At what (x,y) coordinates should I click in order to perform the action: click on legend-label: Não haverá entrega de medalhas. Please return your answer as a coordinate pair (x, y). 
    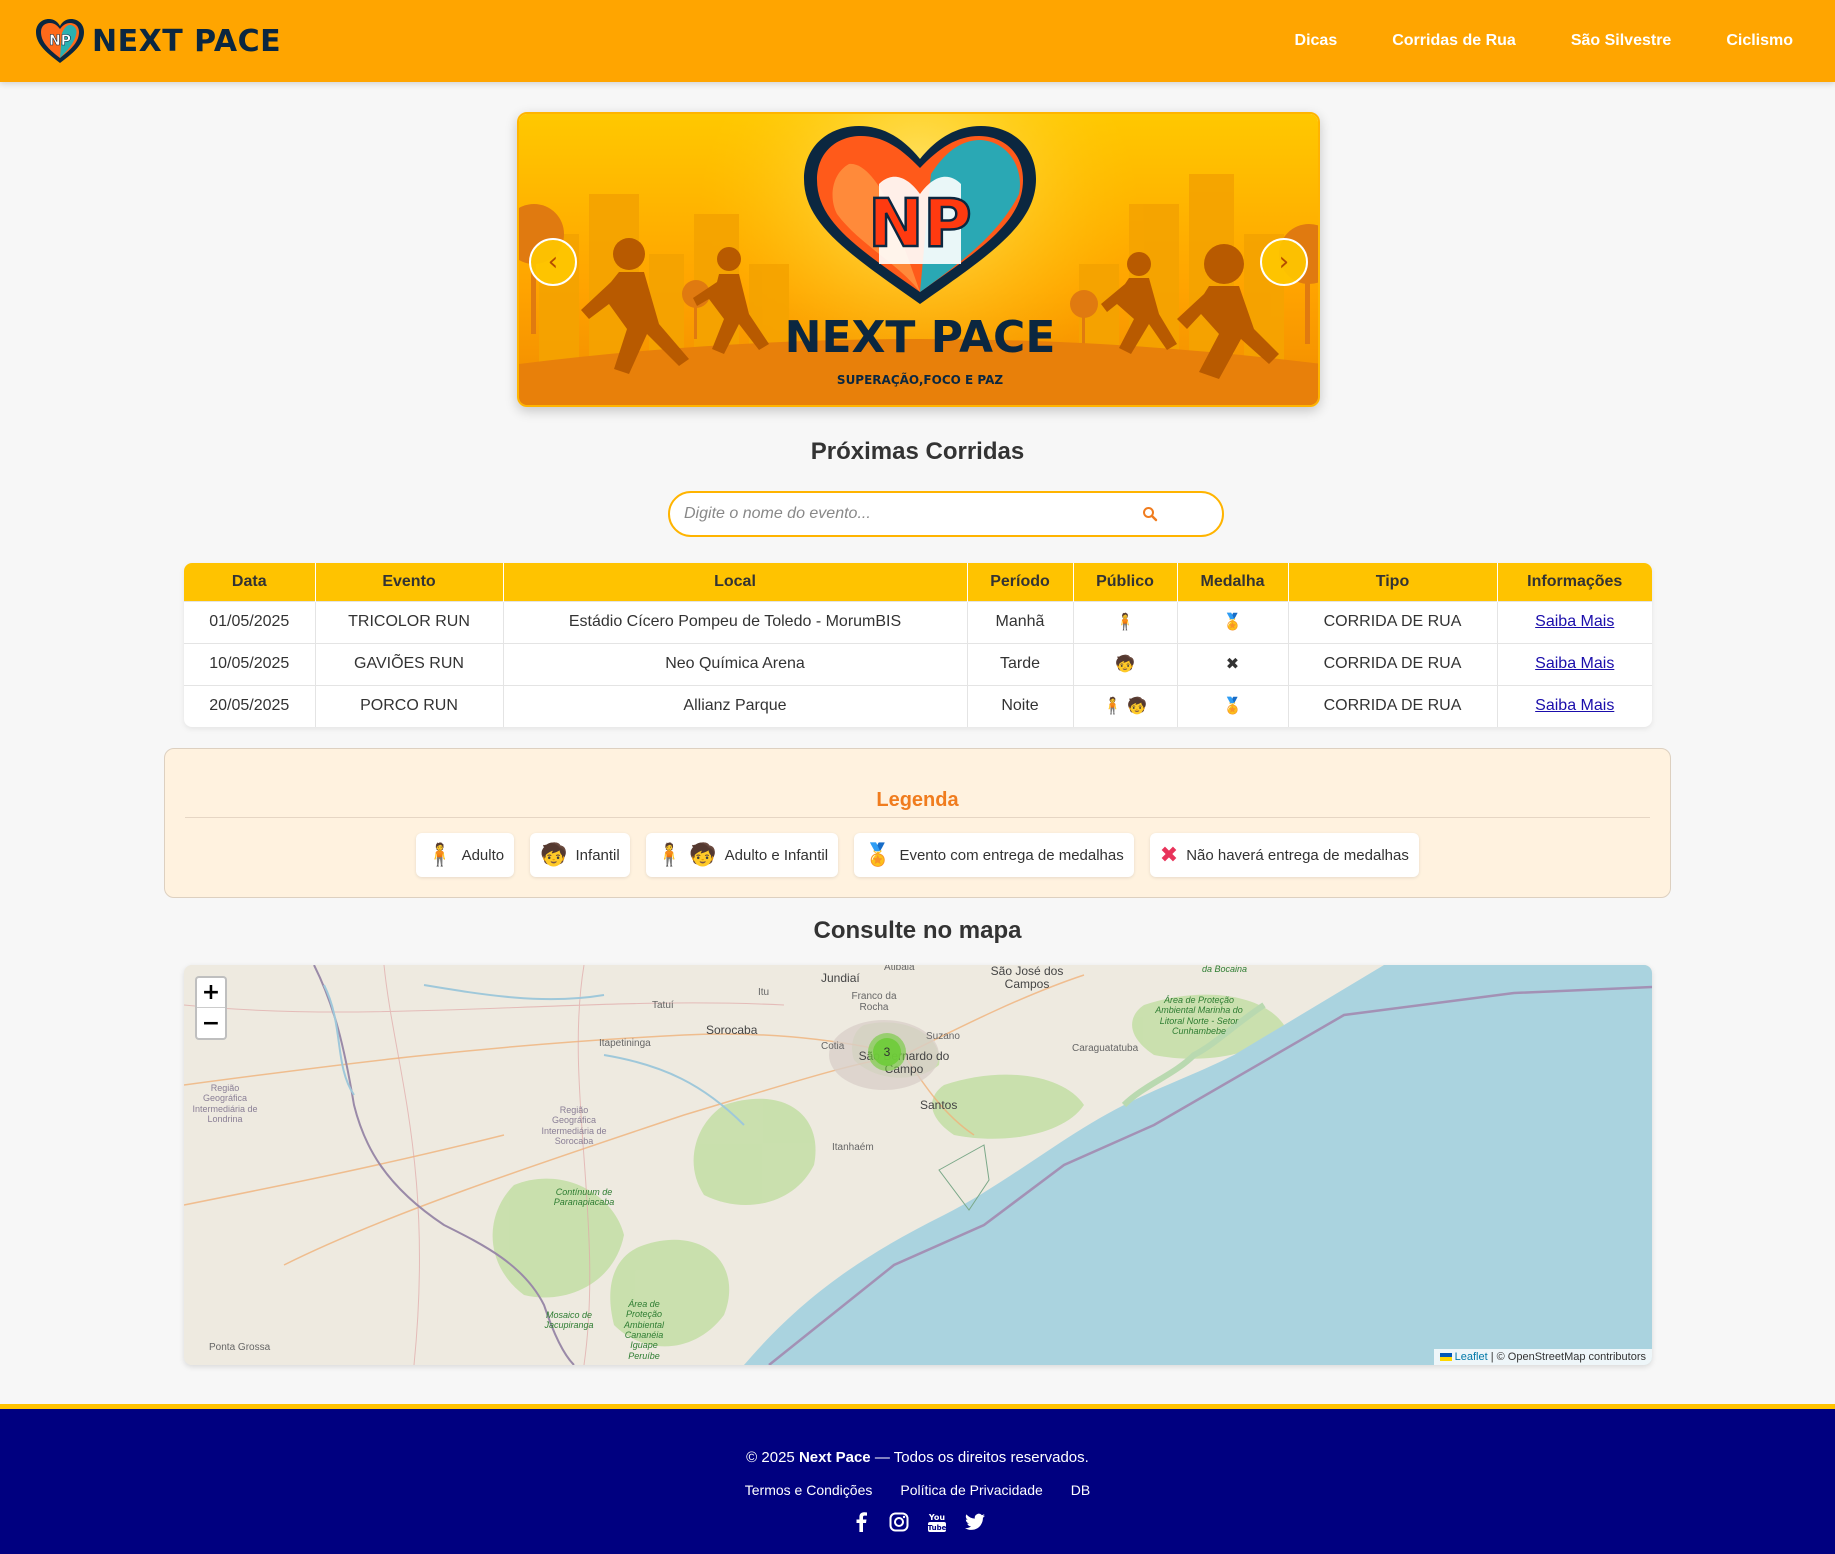
    Looking at the image, I should click on (1297, 855).